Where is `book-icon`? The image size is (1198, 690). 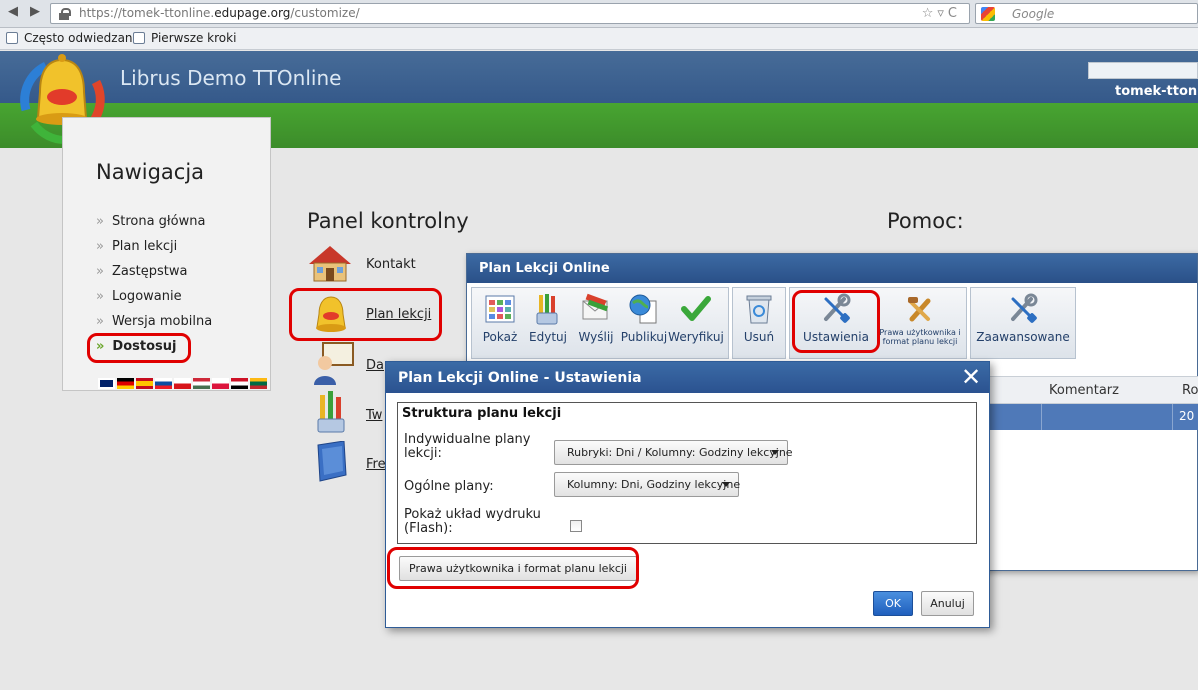
book-icon is located at coordinates (331, 462).